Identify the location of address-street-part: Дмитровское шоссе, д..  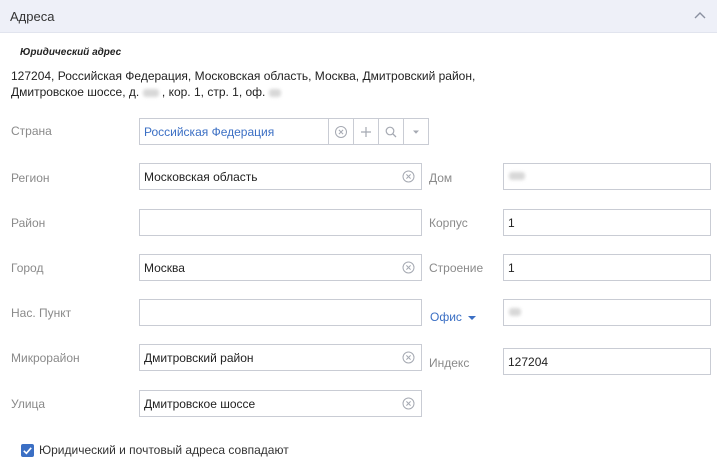
(75, 92).